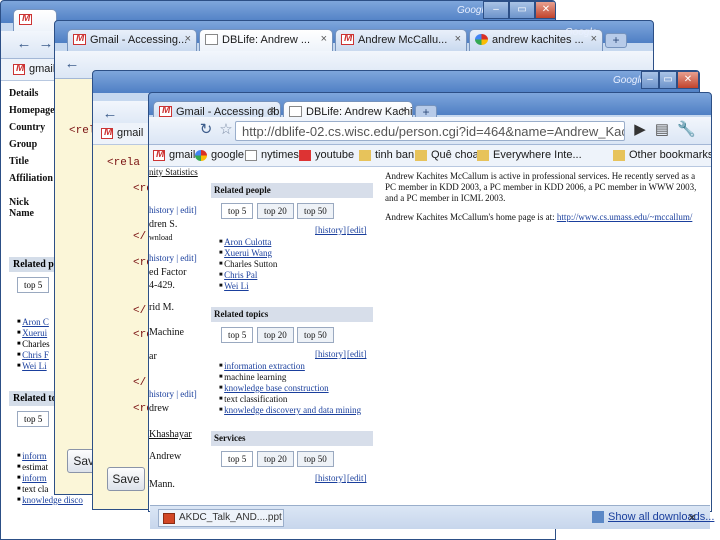 The width and height of the screenshot is (720, 540). Describe the element at coordinates (255, 377) in the screenshot. I see `topic-name: machine learning` at that location.